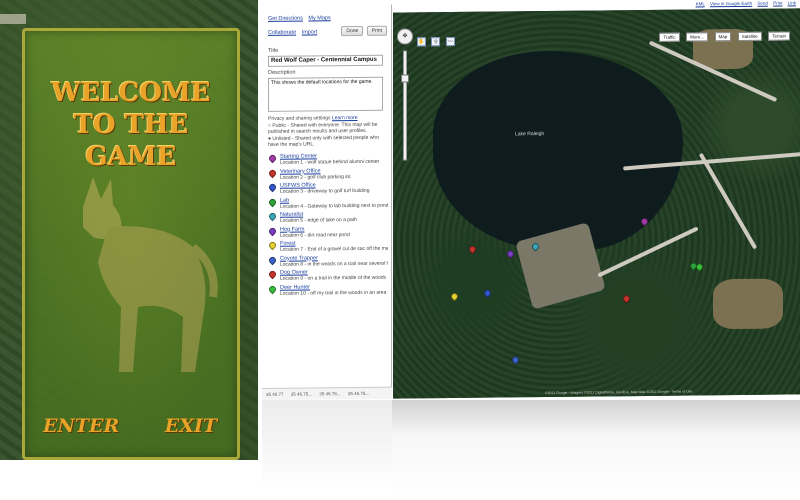 The width and height of the screenshot is (800, 500). I want to click on satellite-button: Satellite, so click(749, 36).